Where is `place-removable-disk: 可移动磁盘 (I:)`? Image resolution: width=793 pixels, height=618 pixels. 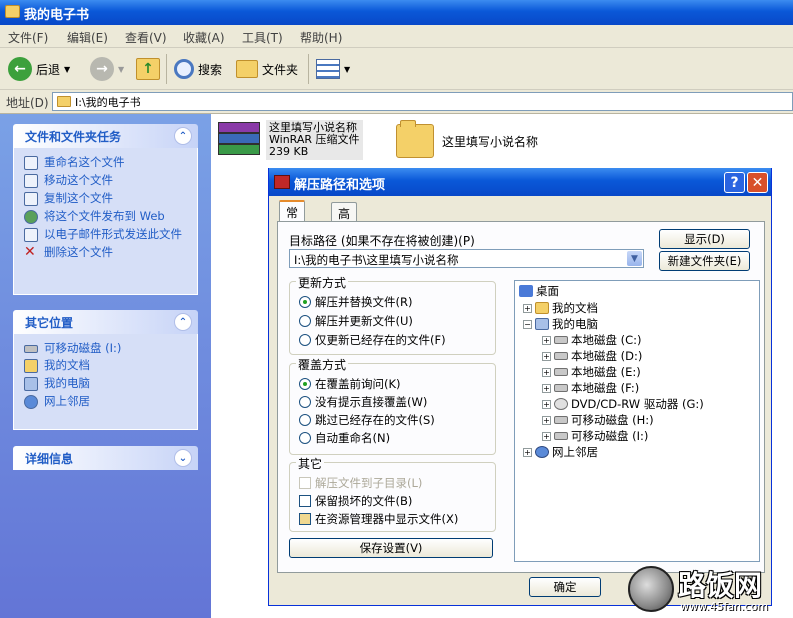
place-removable-disk: 可移动磁盘 (I:) is located at coordinates (106, 348).